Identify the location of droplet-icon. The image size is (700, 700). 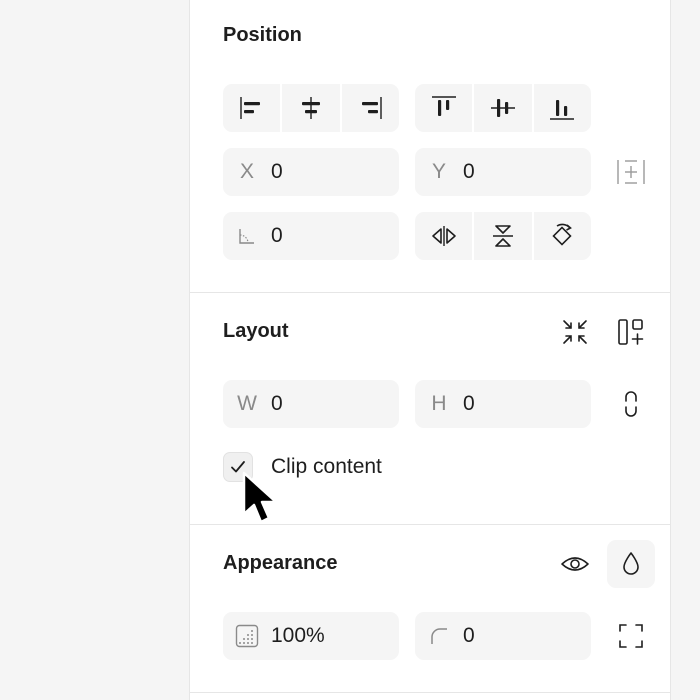
(631, 563).